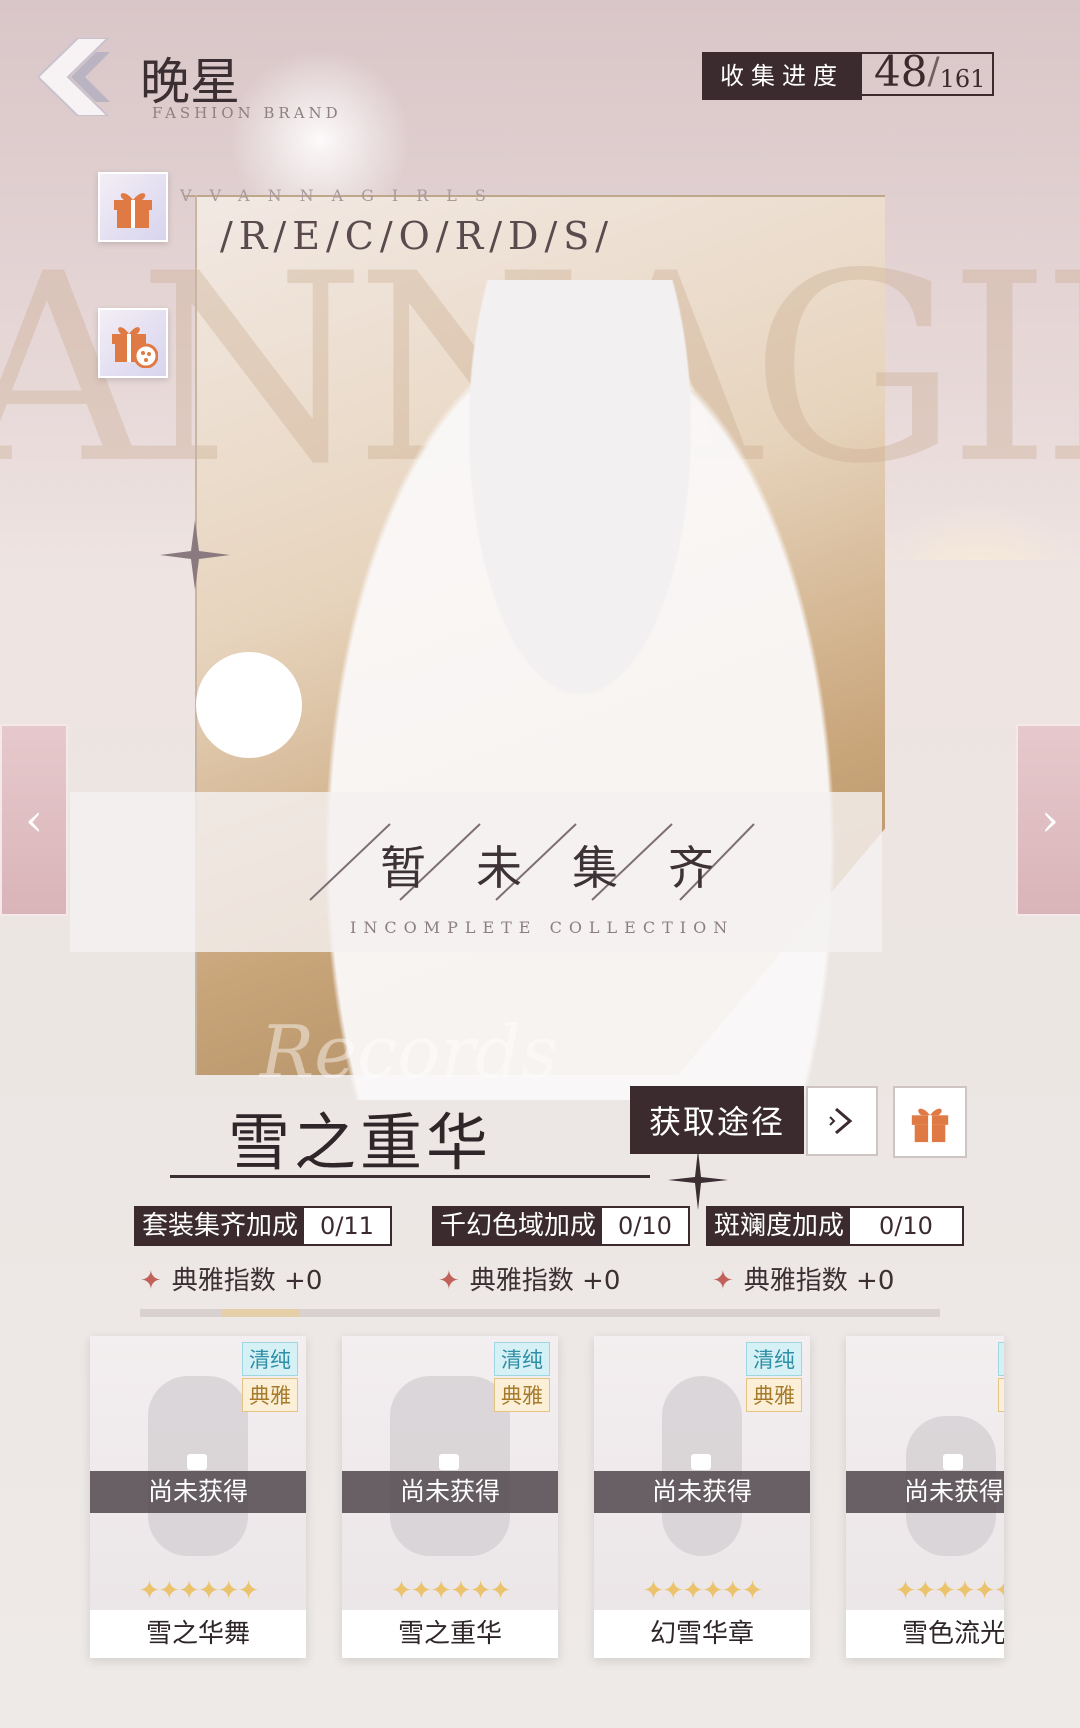  Describe the element at coordinates (417, 236) in the screenshot. I see `records-title: /R/E/C/O/R/D/S/` at that location.